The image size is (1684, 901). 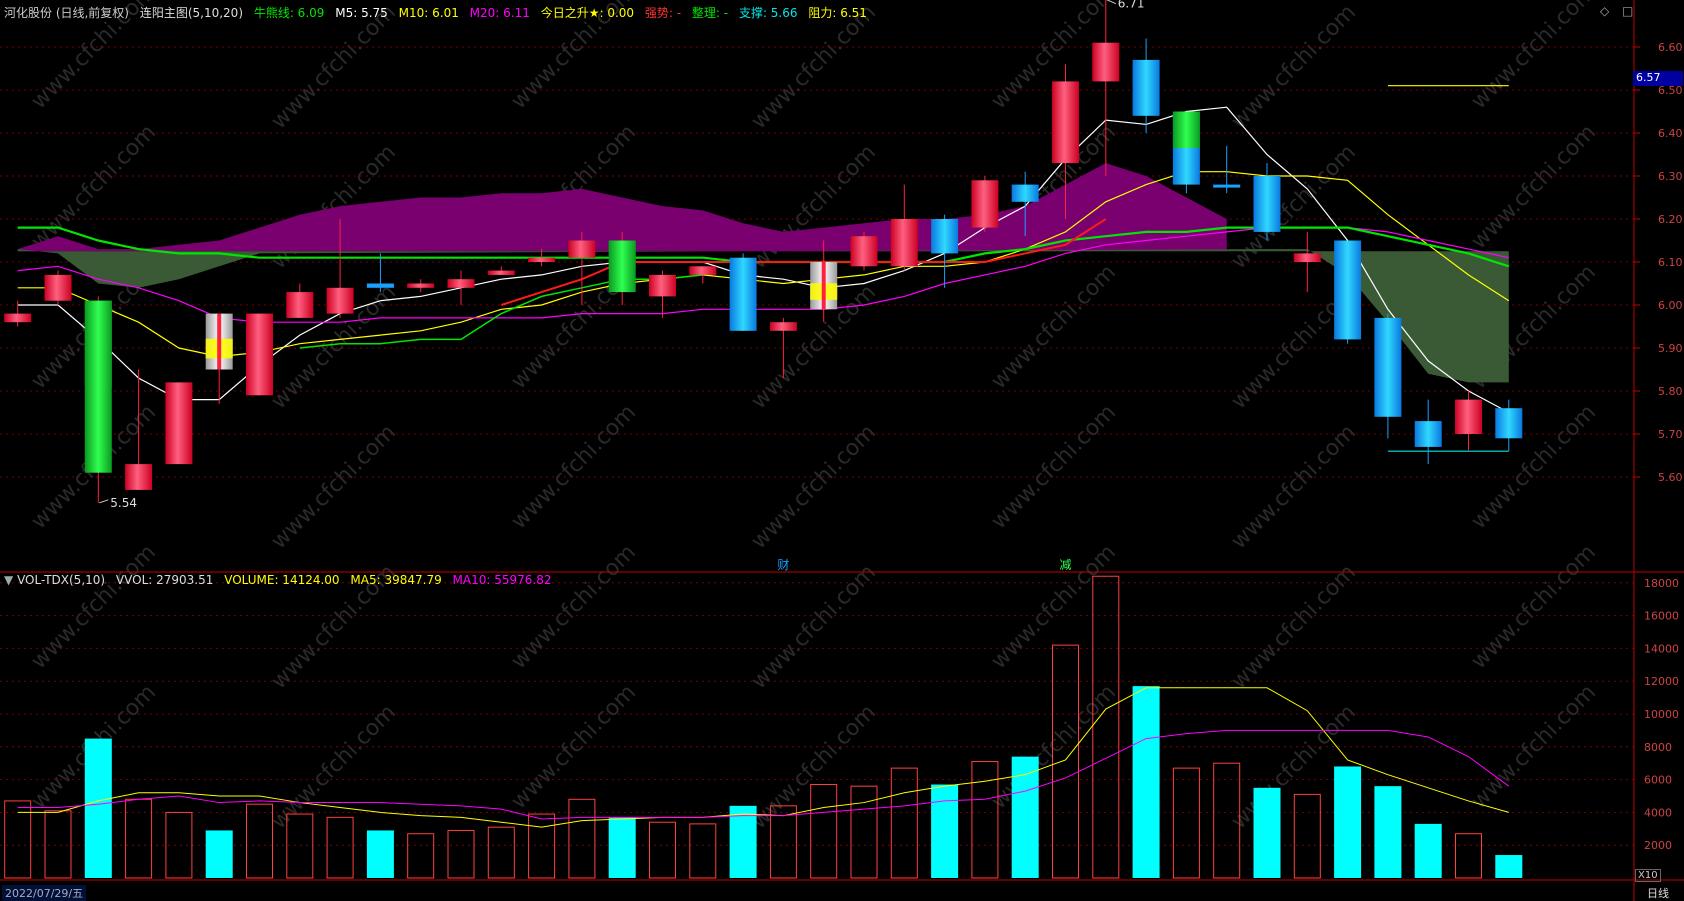 What do you see at coordinates (710, 13) in the screenshot?
I see `header-value-consolidate: 整理: -` at bounding box center [710, 13].